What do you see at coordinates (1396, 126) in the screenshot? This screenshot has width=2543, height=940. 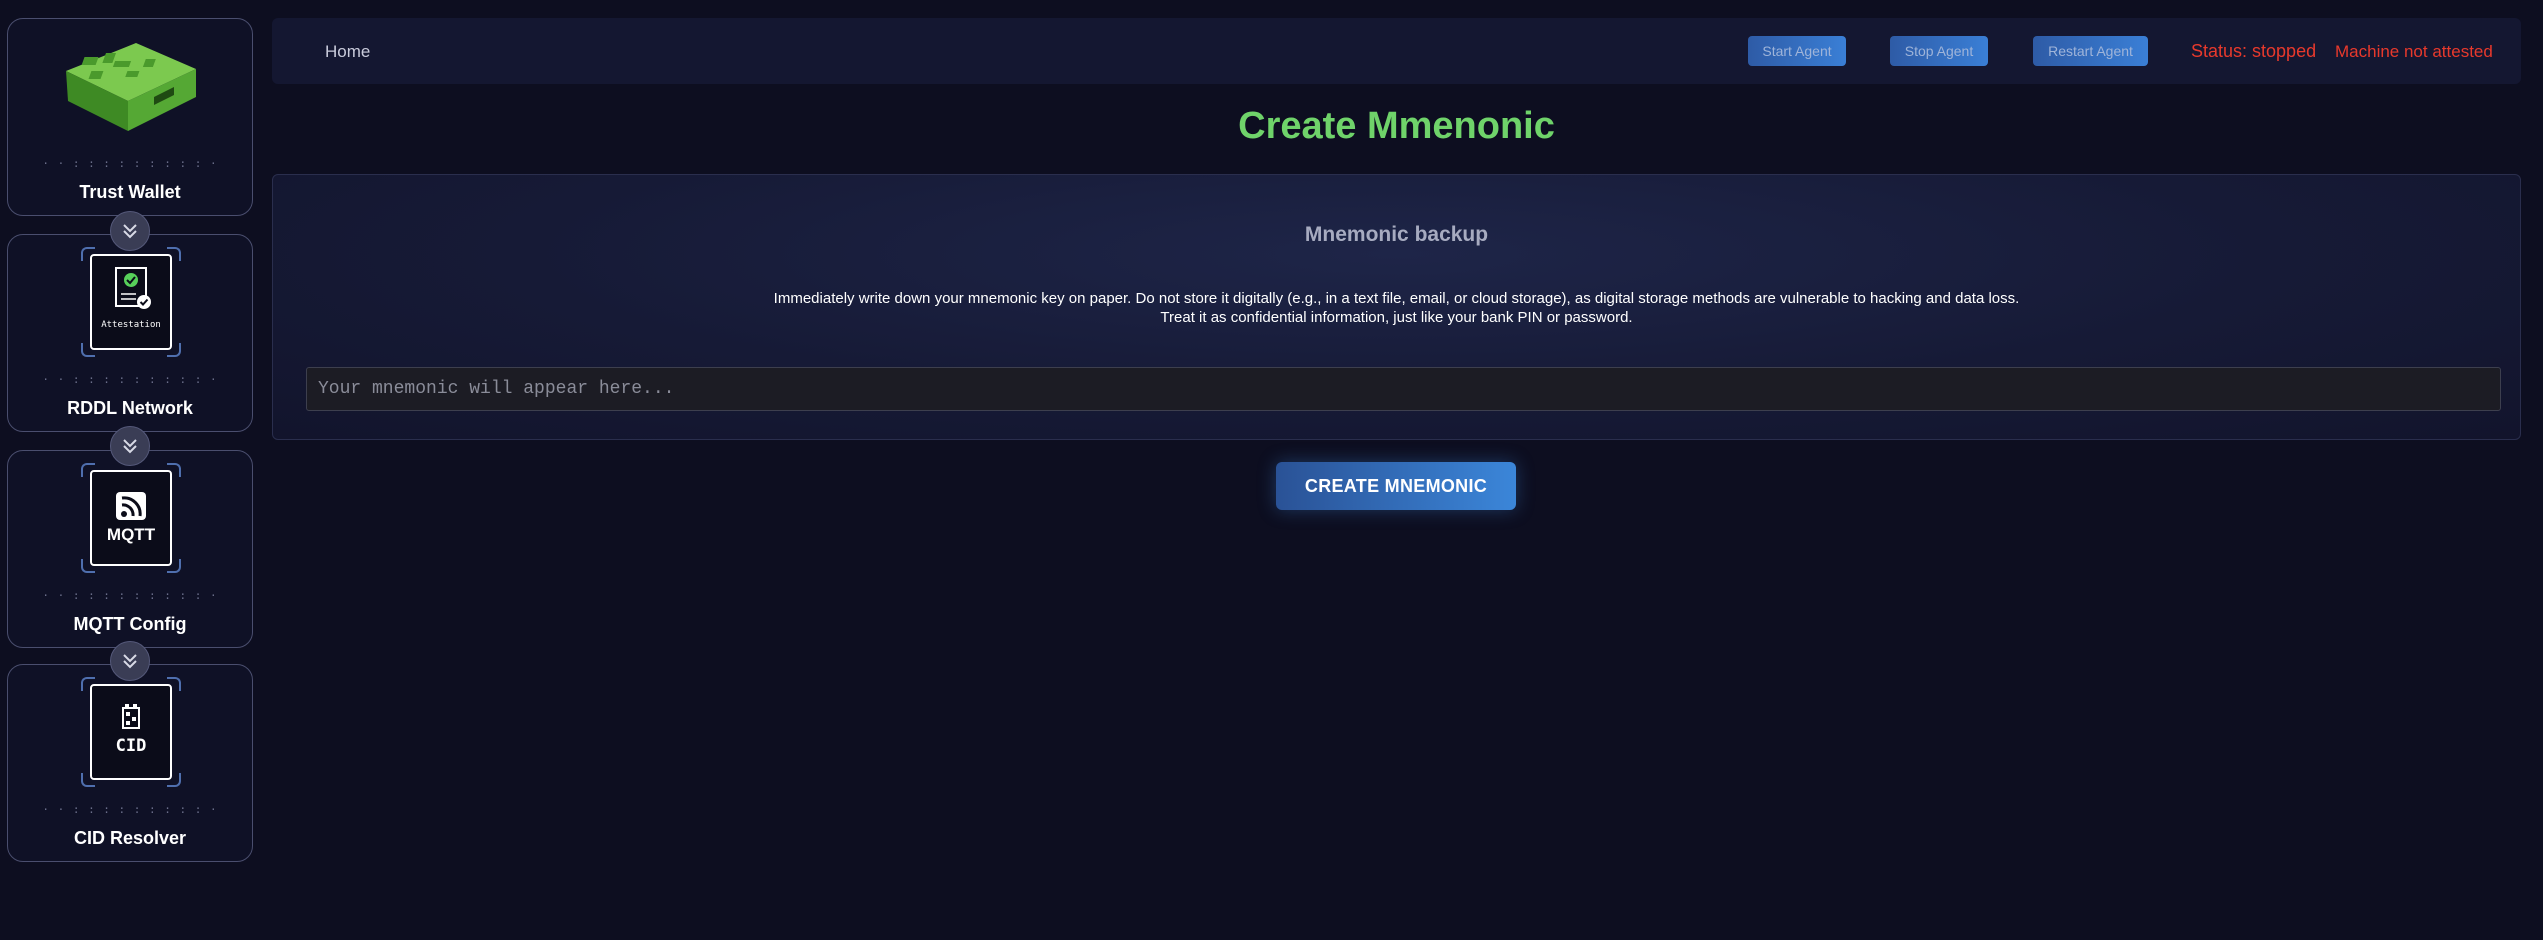 I see `page-title: Create Mmenonic` at bounding box center [1396, 126].